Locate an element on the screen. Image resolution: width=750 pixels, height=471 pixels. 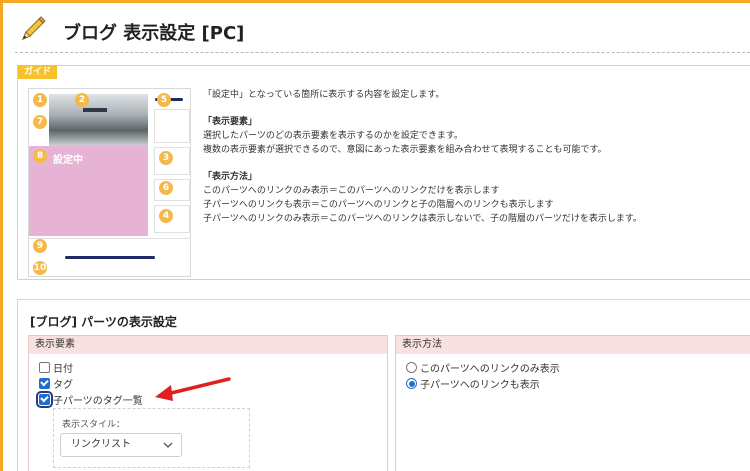
red-arrow-annotation is located at coordinates (193, 389).